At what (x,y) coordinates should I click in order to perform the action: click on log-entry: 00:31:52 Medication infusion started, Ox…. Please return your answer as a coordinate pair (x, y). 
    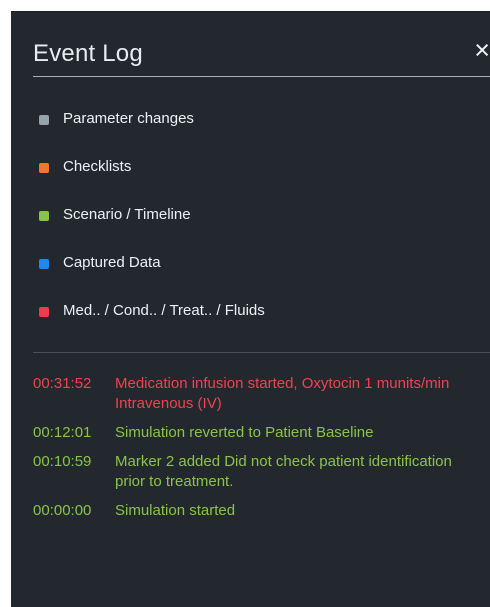
    Looking at the image, I should click on (258, 394).